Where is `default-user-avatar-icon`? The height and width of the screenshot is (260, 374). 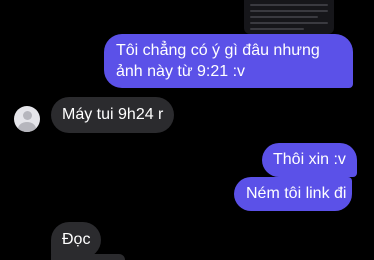
default-user-avatar-icon is located at coordinates (27, 119).